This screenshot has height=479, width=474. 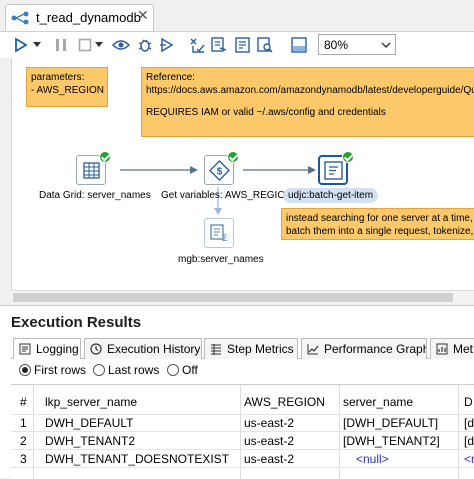 What do you see at coordinates (390, 423) in the screenshot?
I see `table-cell: [DWH_DEFAULT]` at bounding box center [390, 423].